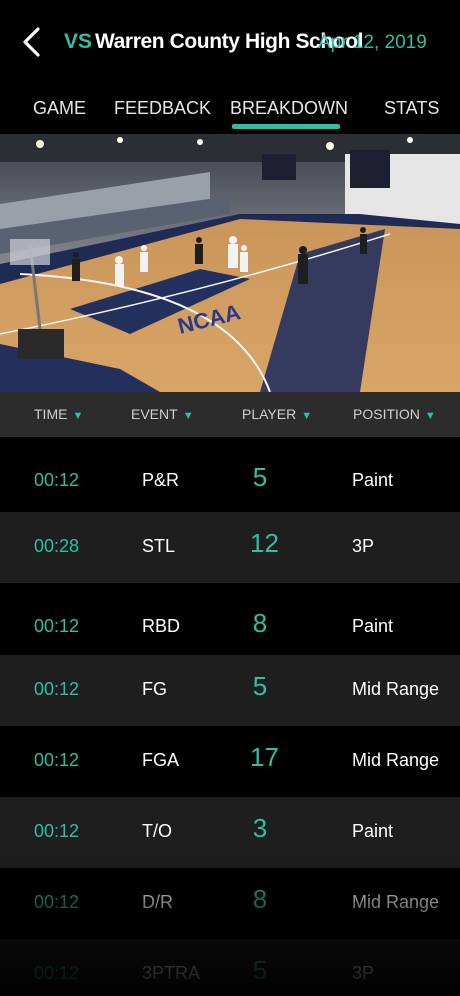 Image resolution: width=460 pixels, height=996 pixels. What do you see at coordinates (230, 967) in the screenshot?
I see `table-row: 00:12 3PTRA 5 3P` at bounding box center [230, 967].